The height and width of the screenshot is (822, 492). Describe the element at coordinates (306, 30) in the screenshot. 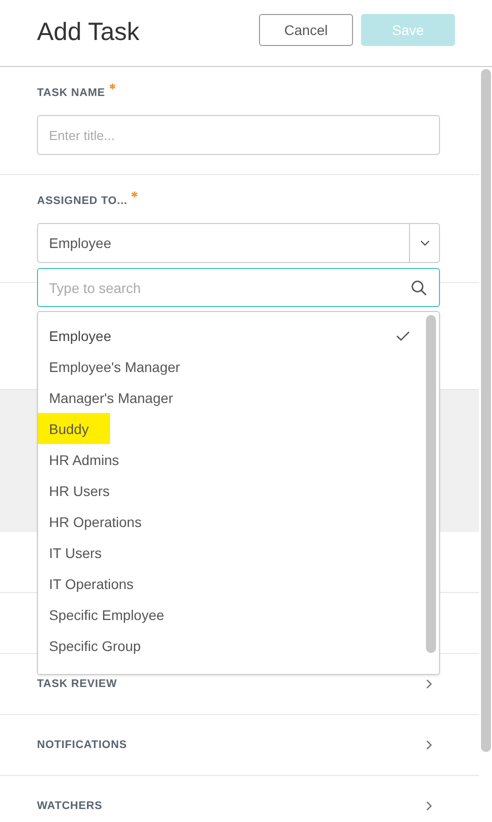

I see `cancel-button: Cancel` at that location.